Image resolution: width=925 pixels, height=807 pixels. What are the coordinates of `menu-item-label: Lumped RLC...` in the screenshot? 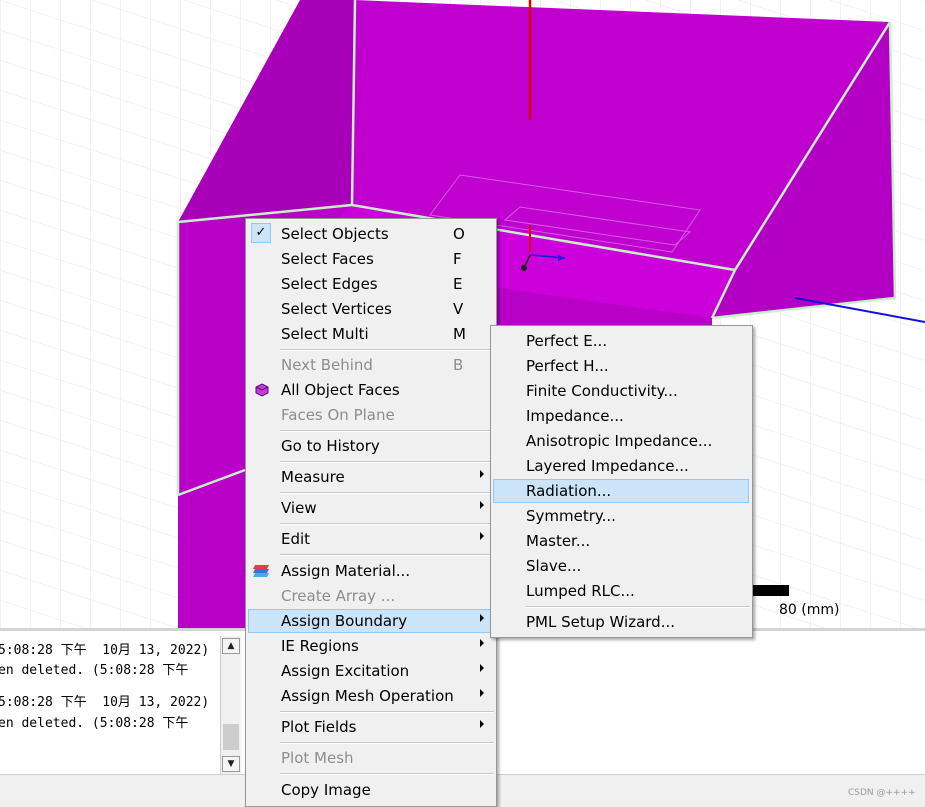 It's located at (580, 591).